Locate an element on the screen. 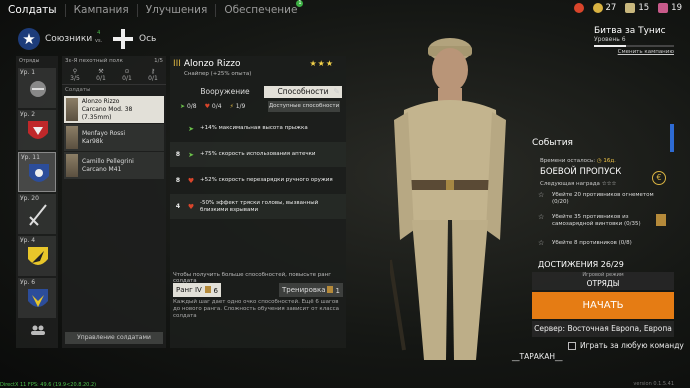 The image size is (690, 388). ability-row: ➤ +14% максимальная высота прыжка is located at coordinates (258, 128).